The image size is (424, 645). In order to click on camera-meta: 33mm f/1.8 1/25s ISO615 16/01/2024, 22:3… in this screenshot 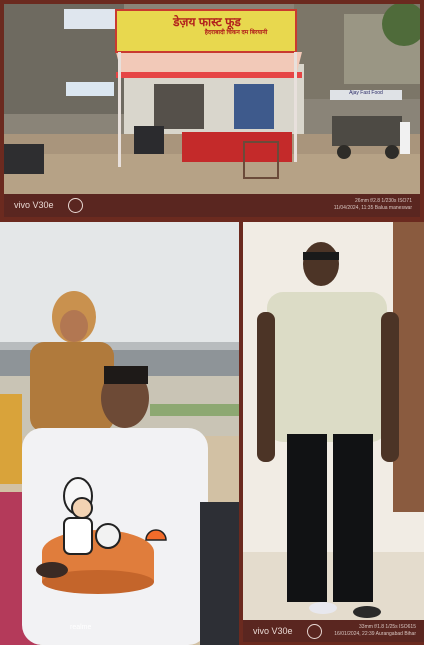, I will do `click(375, 631)`.